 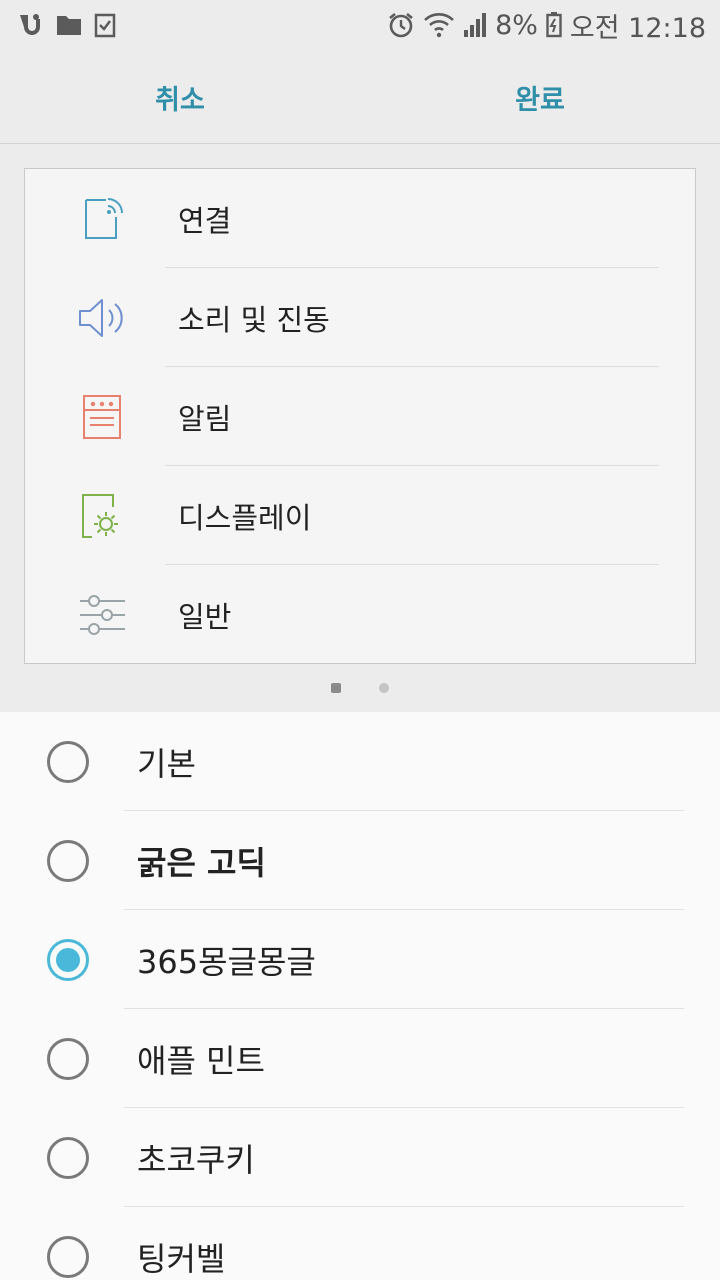 What do you see at coordinates (637, 28) in the screenshot?
I see `clock: 오전 12:18` at bounding box center [637, 28].